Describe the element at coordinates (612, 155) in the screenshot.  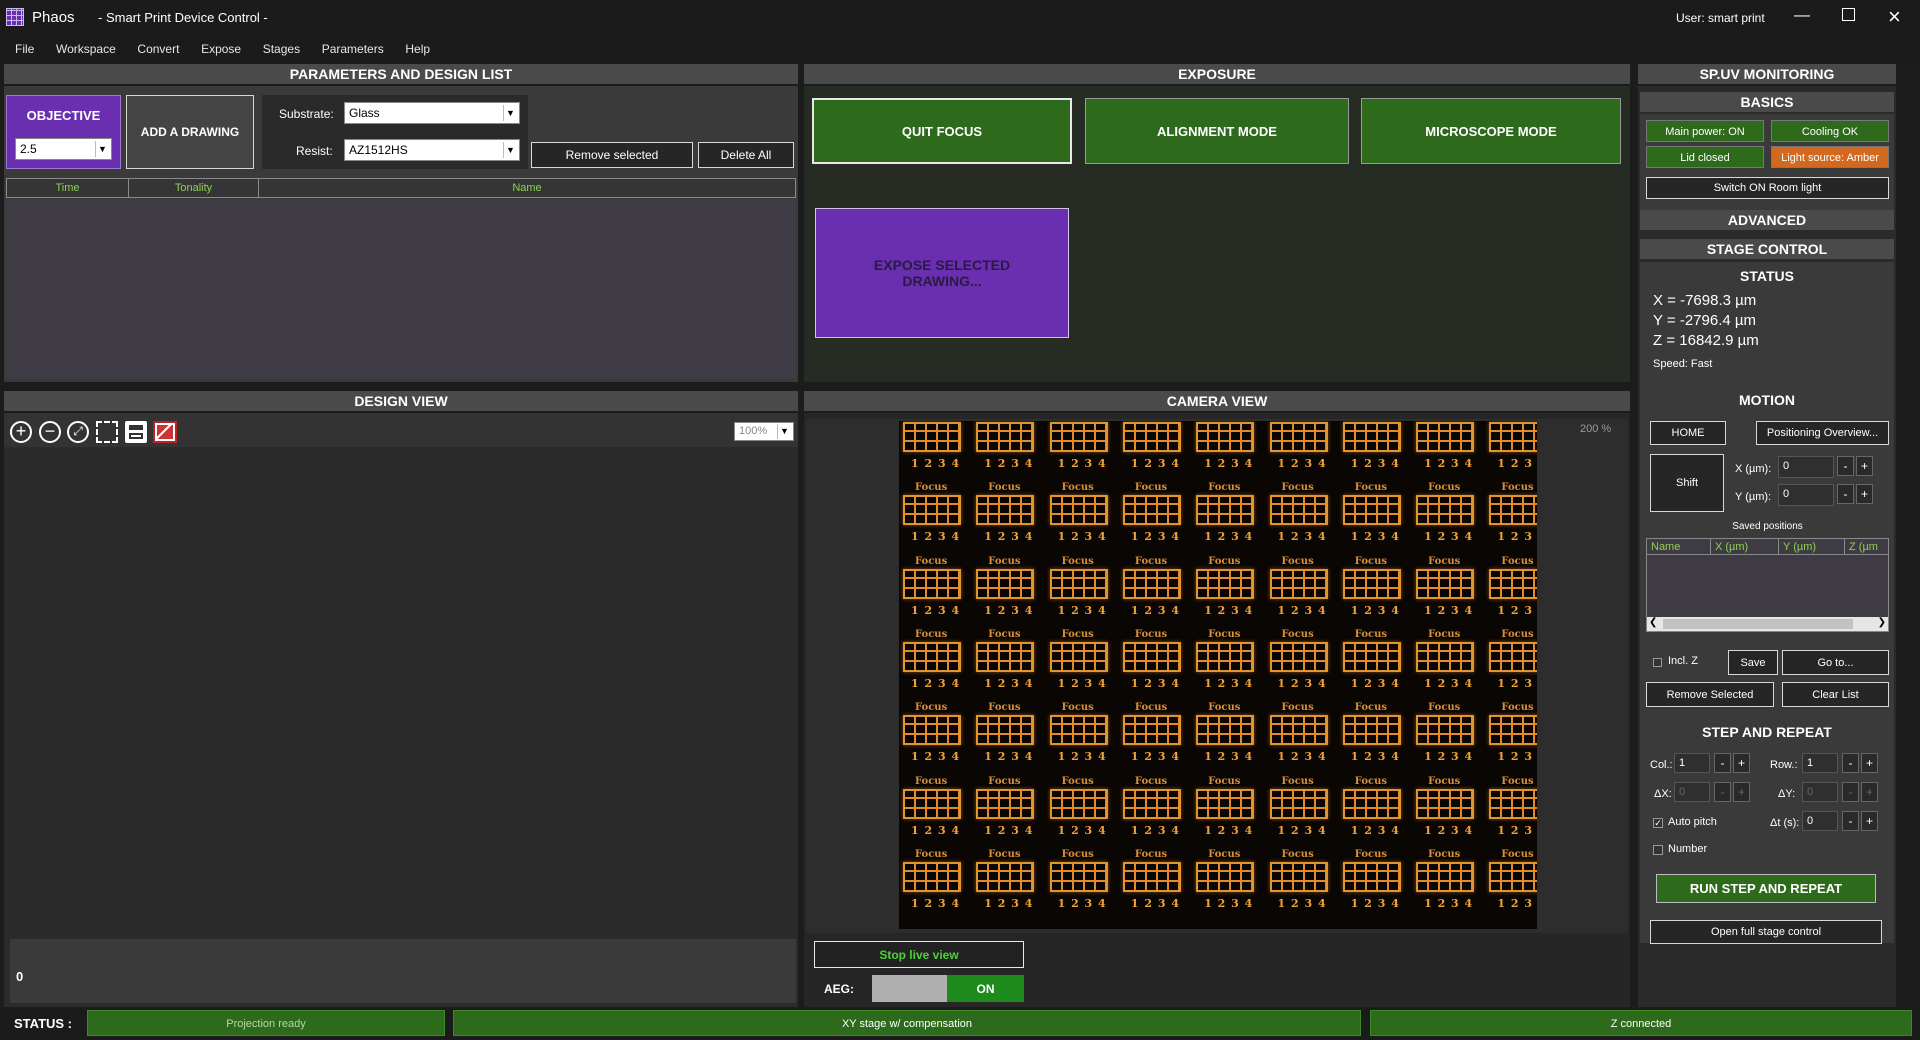
I see `remove-selected-button: Remove selected` at that location.